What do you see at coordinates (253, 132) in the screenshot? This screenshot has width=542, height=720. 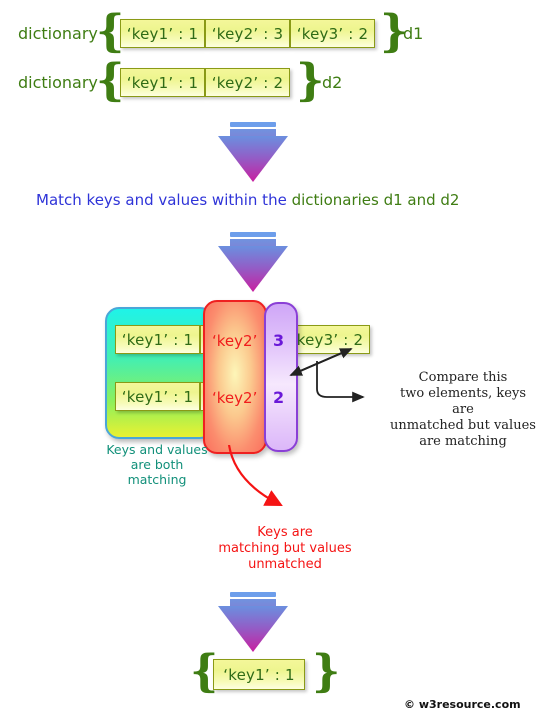 I see `arrow-second-bar` at bounding box center [253, 132].